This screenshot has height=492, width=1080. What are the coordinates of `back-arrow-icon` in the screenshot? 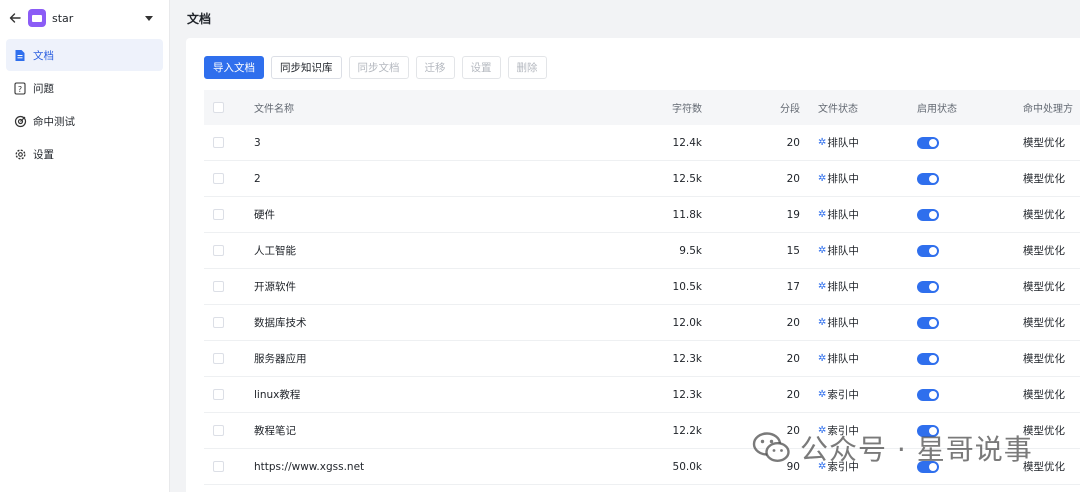 It's located at (15, 18).